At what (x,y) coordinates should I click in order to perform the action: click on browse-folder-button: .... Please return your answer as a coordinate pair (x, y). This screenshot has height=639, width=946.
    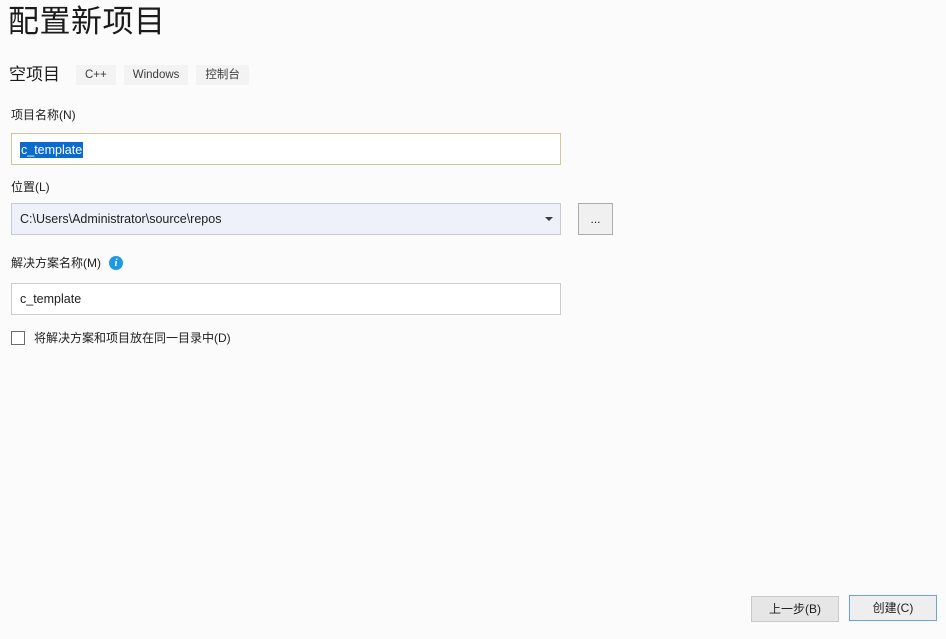
    Looking at the image, I should click on (595, 219).